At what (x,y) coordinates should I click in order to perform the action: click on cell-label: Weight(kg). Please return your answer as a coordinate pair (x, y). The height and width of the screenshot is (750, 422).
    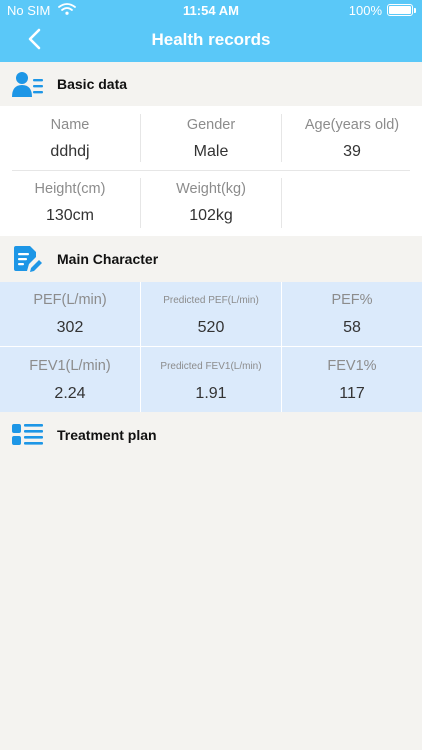
    Looking at the image, I should click on (211, 189).